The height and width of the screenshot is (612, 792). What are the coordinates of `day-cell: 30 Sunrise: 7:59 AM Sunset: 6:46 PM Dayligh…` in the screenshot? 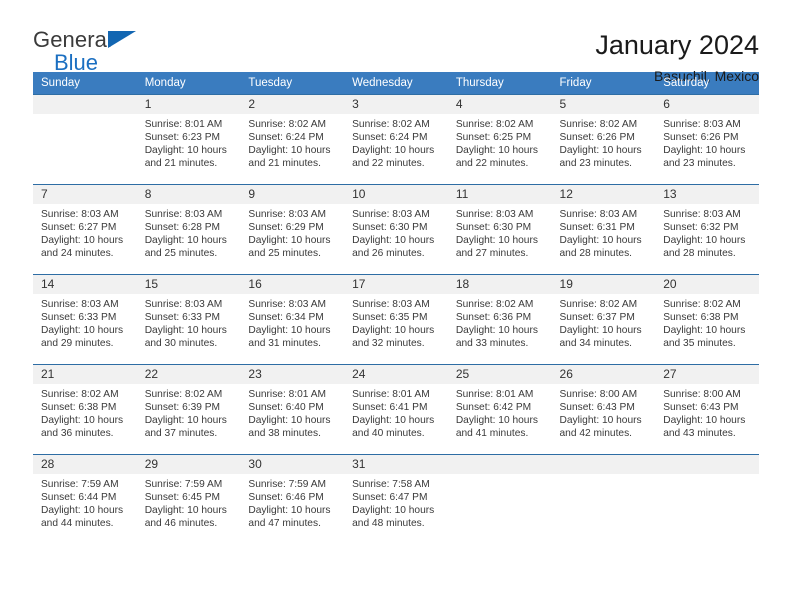 It's located at (292, 499).